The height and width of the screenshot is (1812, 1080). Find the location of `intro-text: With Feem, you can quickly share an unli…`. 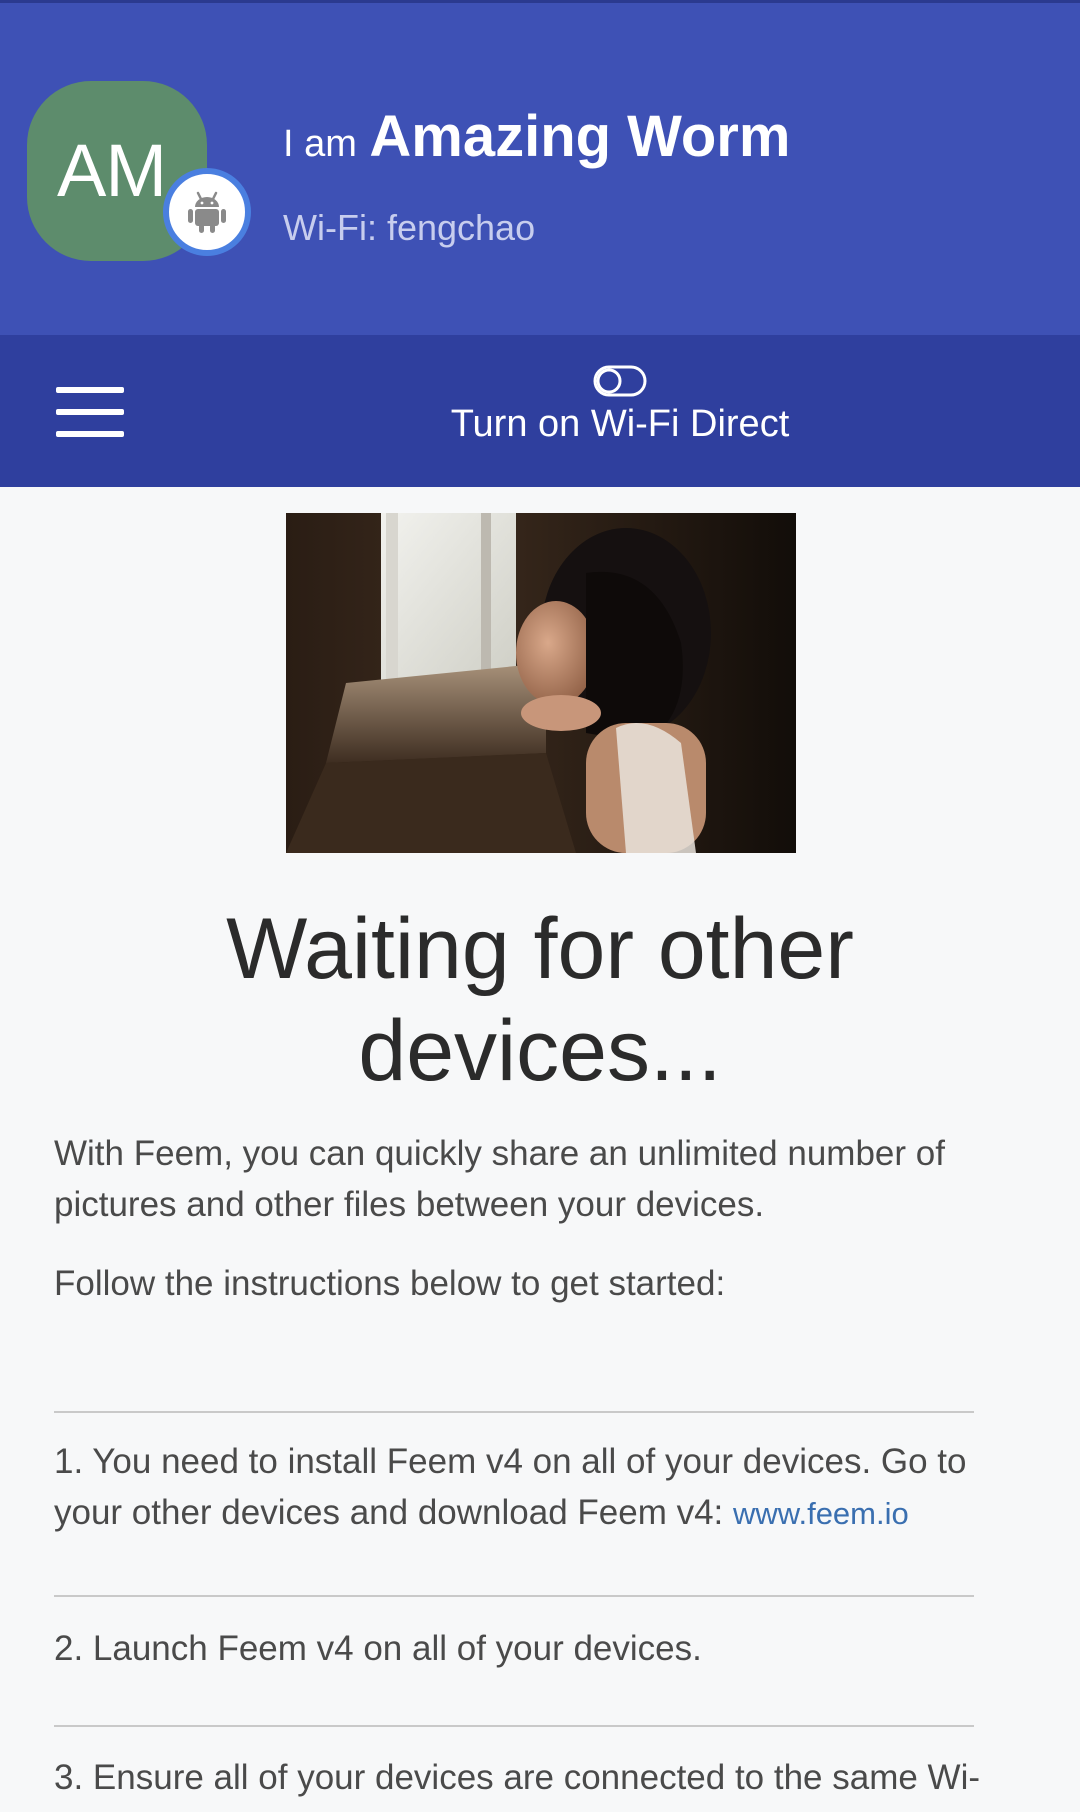

intro-text: With Feem, you can quickly share an unli… is located at coordinates (499, 1179).